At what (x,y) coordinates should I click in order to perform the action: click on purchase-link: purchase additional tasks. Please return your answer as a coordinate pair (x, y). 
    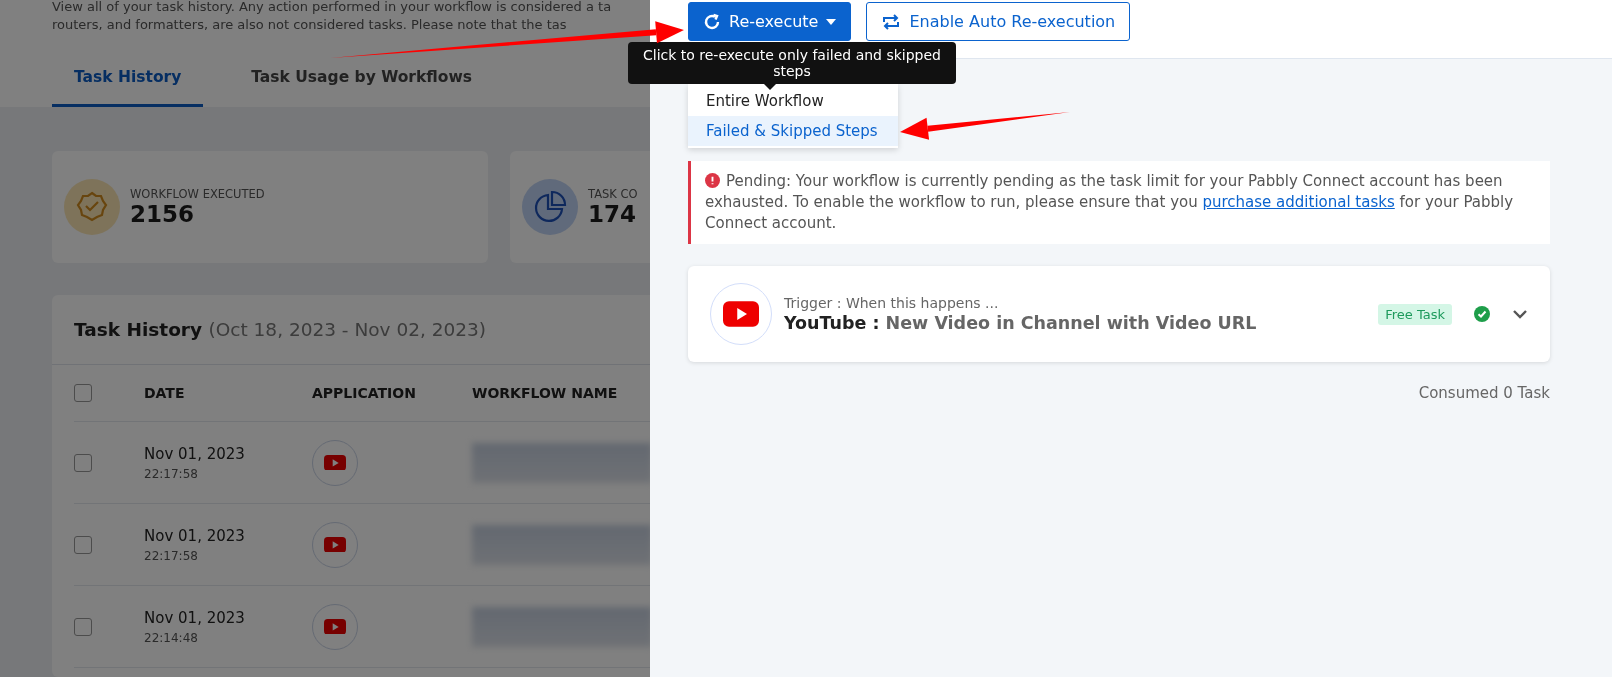
    Looking at the image, I should click on (1298, 202).